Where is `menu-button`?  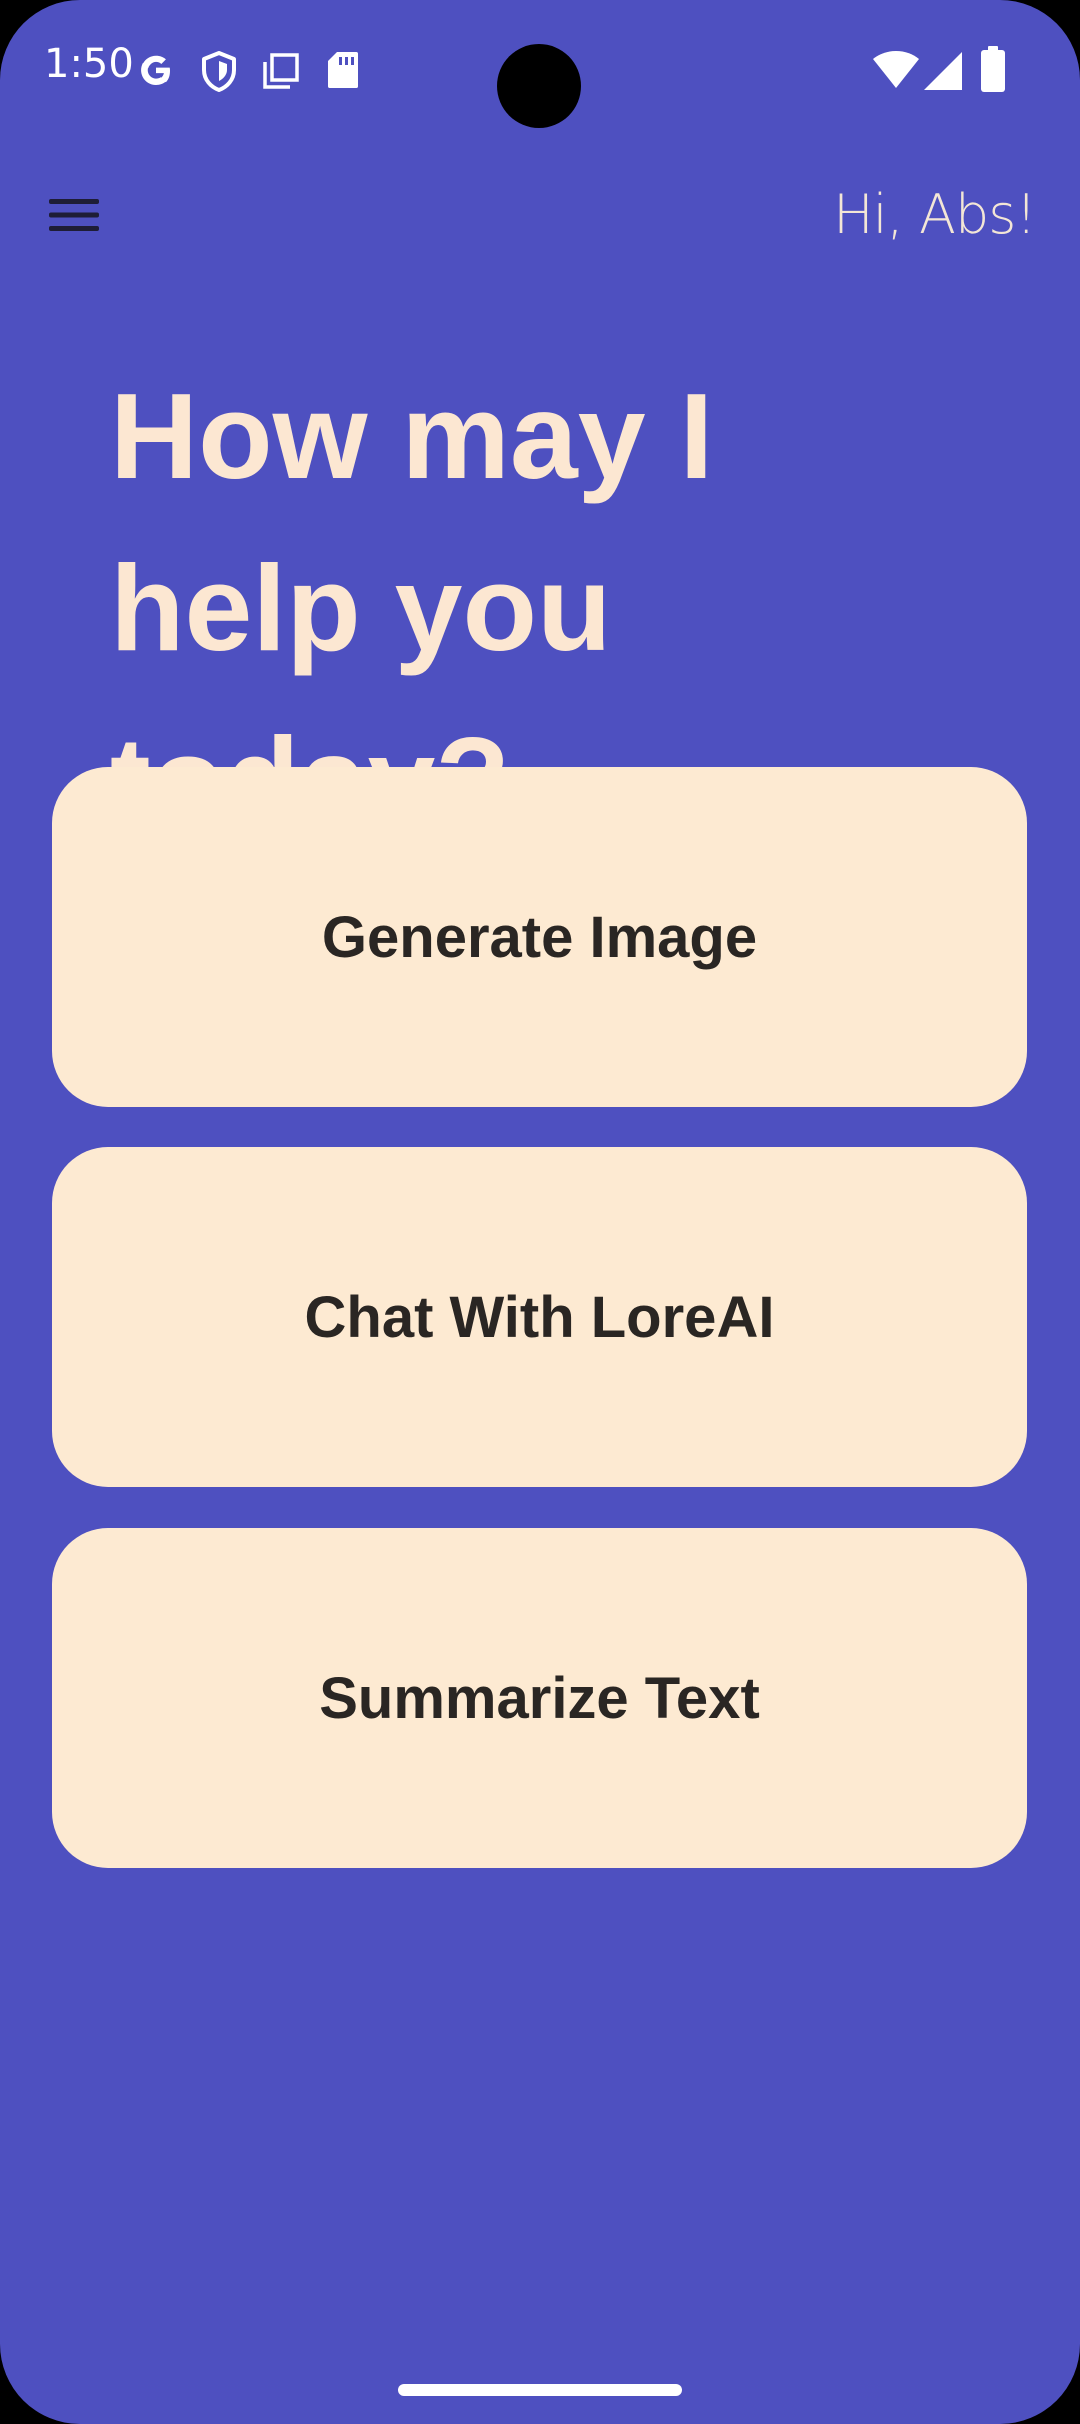
menu-button is located at coordinates (74, 215).